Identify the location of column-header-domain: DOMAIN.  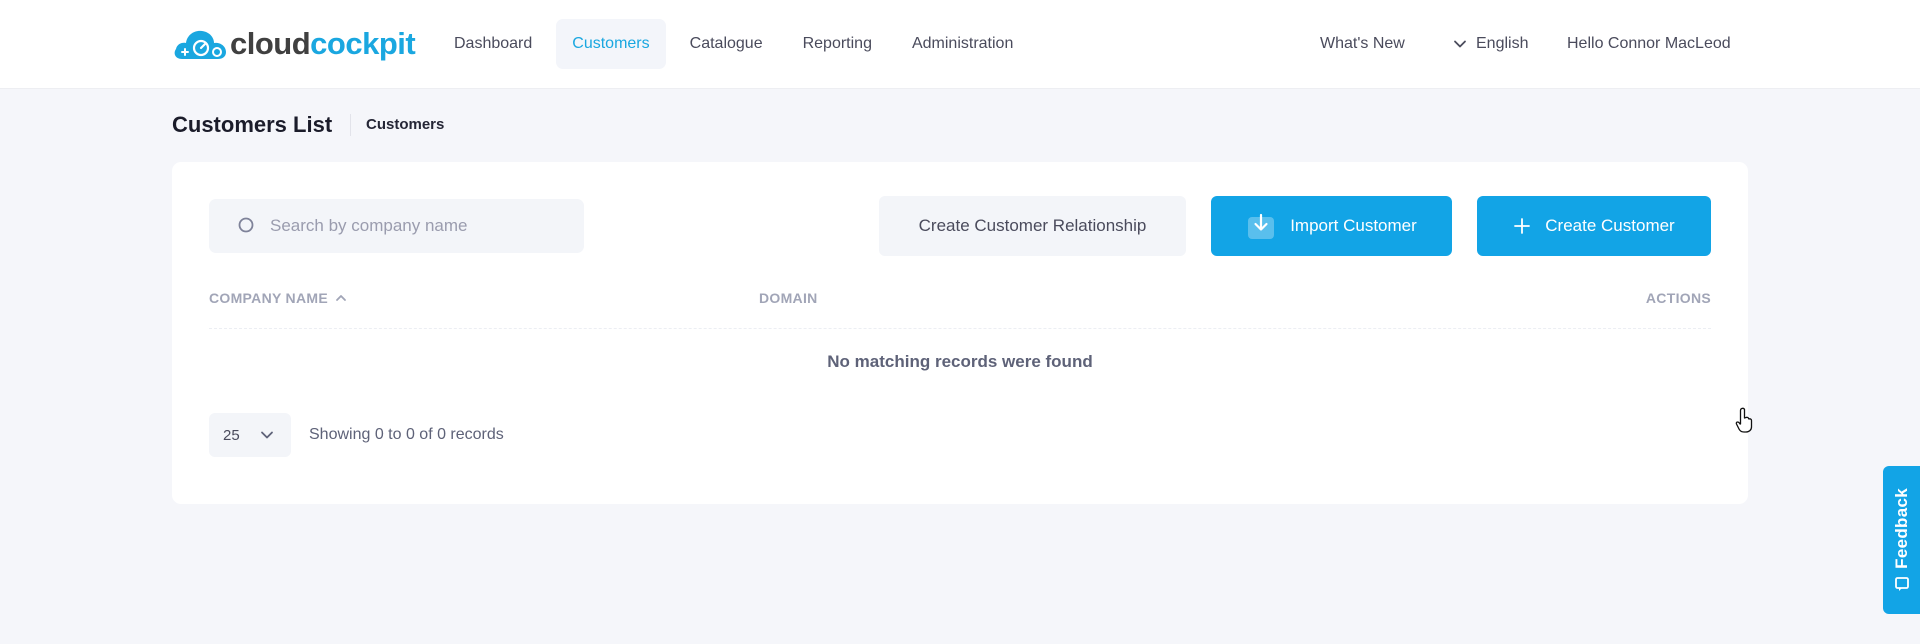
(788, 298).